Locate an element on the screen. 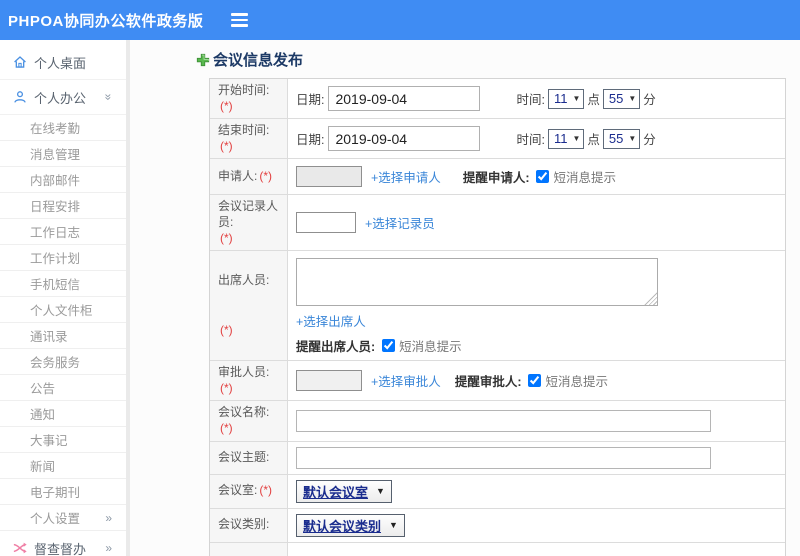  app-title: PHPOA协同办公软件政务版 is located at coordinates (106, 21).